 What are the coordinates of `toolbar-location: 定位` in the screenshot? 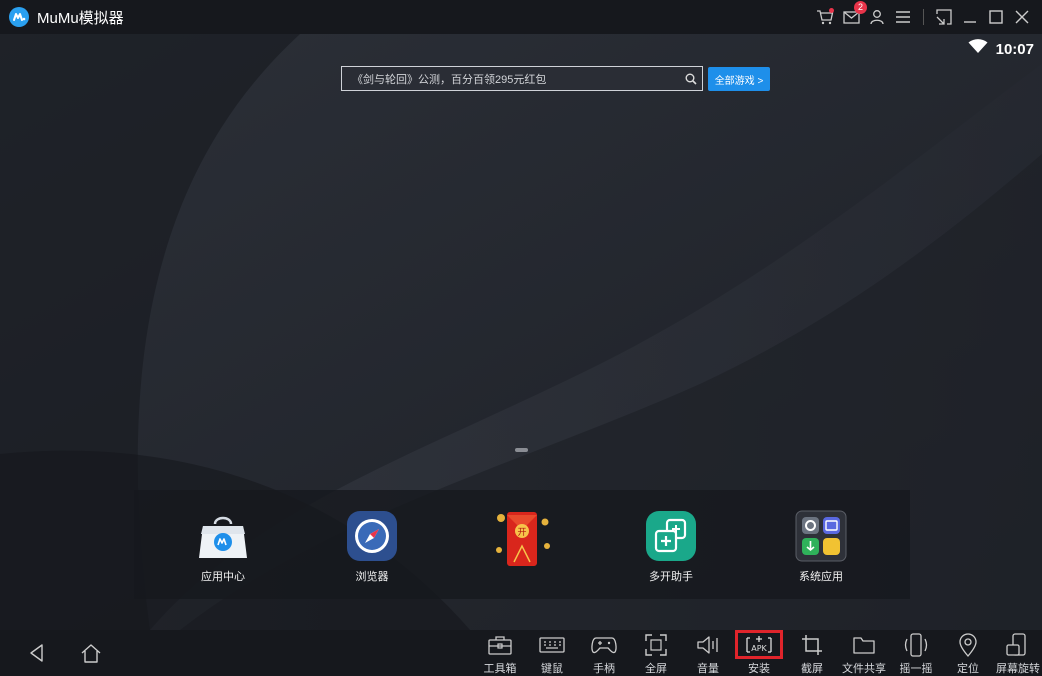 It's located at (968, 653).